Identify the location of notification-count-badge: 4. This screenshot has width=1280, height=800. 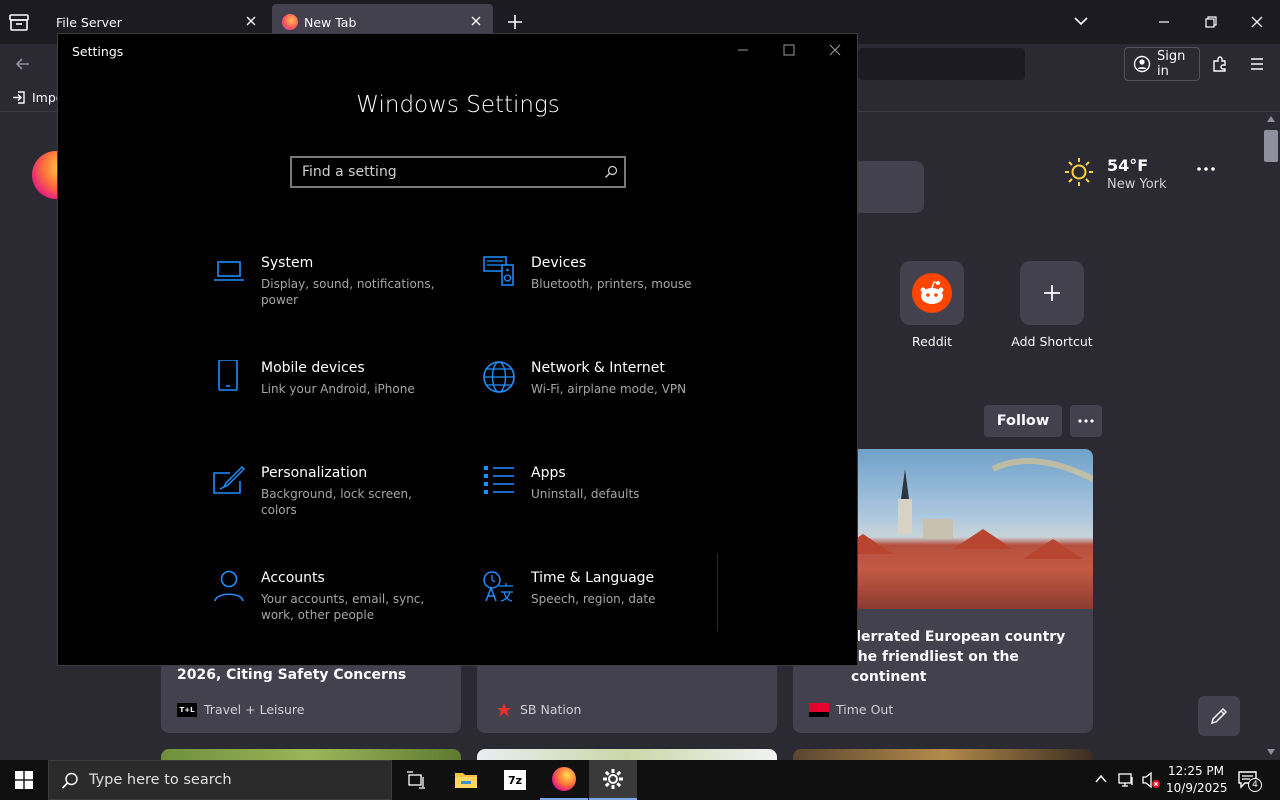
(1255, 785).